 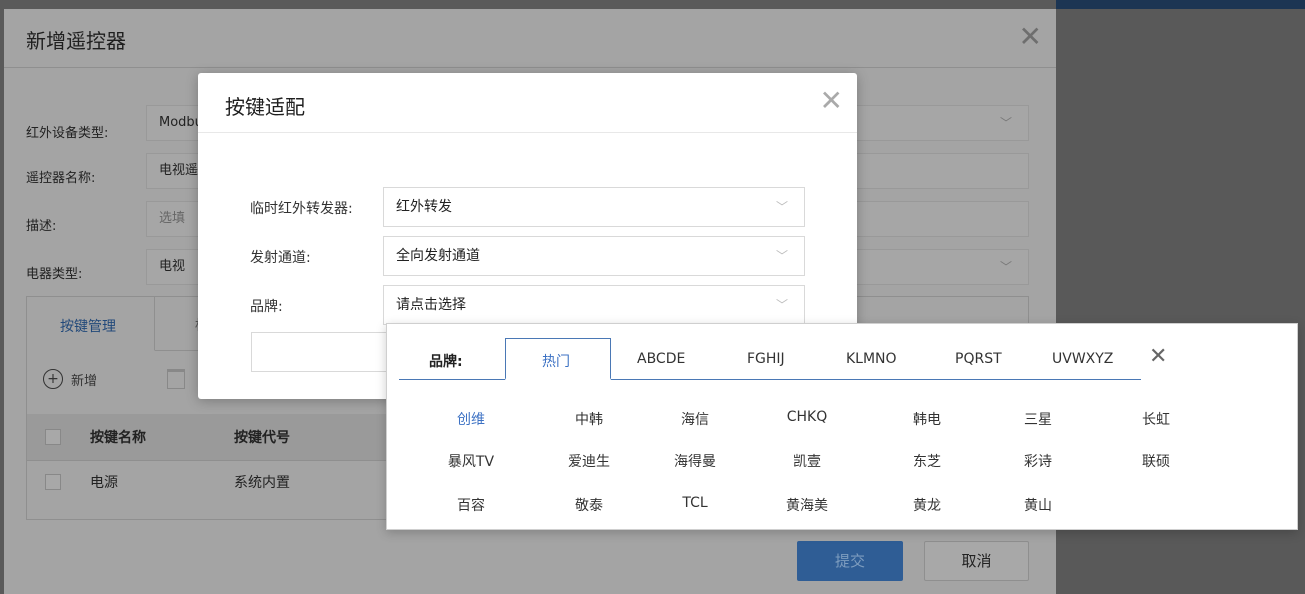 What do you see at coordinates (594, 305) in the screenshot?
I see `brand-select: 请点击选择 ﹀` at bounding box center [594, 305].